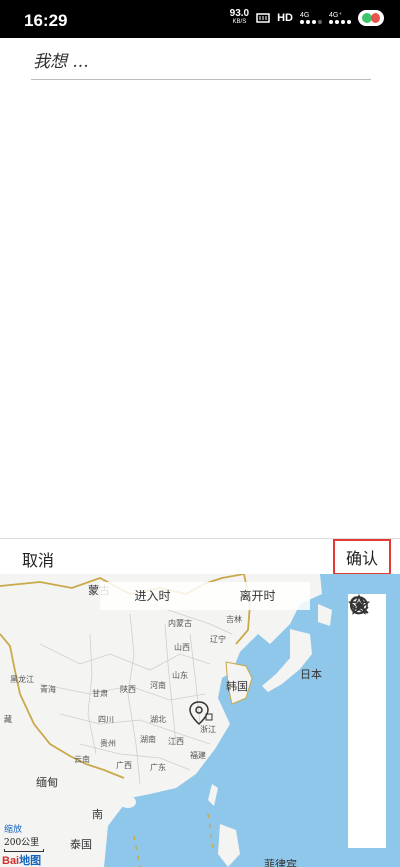 The height and width of the screenshot is (867, 400). Describe the element at coordinates (200, 556) in the screenshot. I see `action-bar: 取消 确认` at that location.